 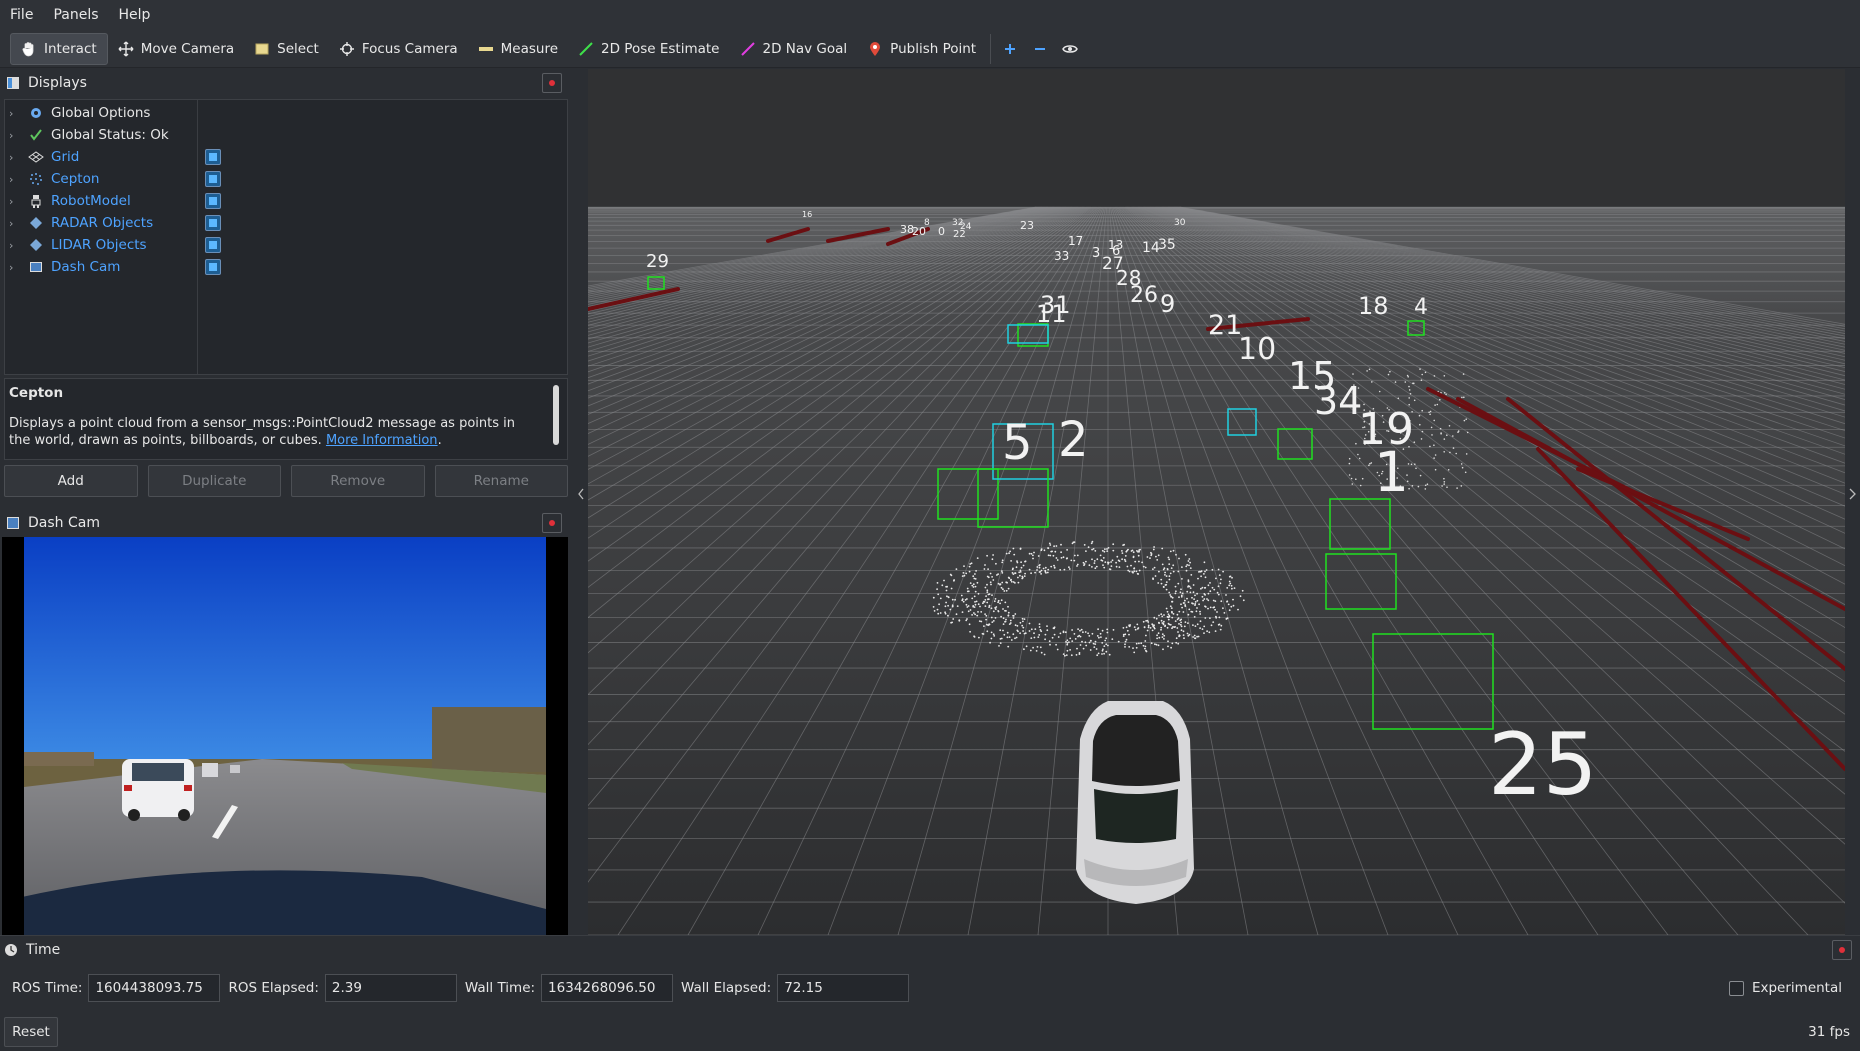 What do you see at coordinates (1736, 988) in the screenshot?
I see `experimental-checkbox` at bounding box center [1736, 988].